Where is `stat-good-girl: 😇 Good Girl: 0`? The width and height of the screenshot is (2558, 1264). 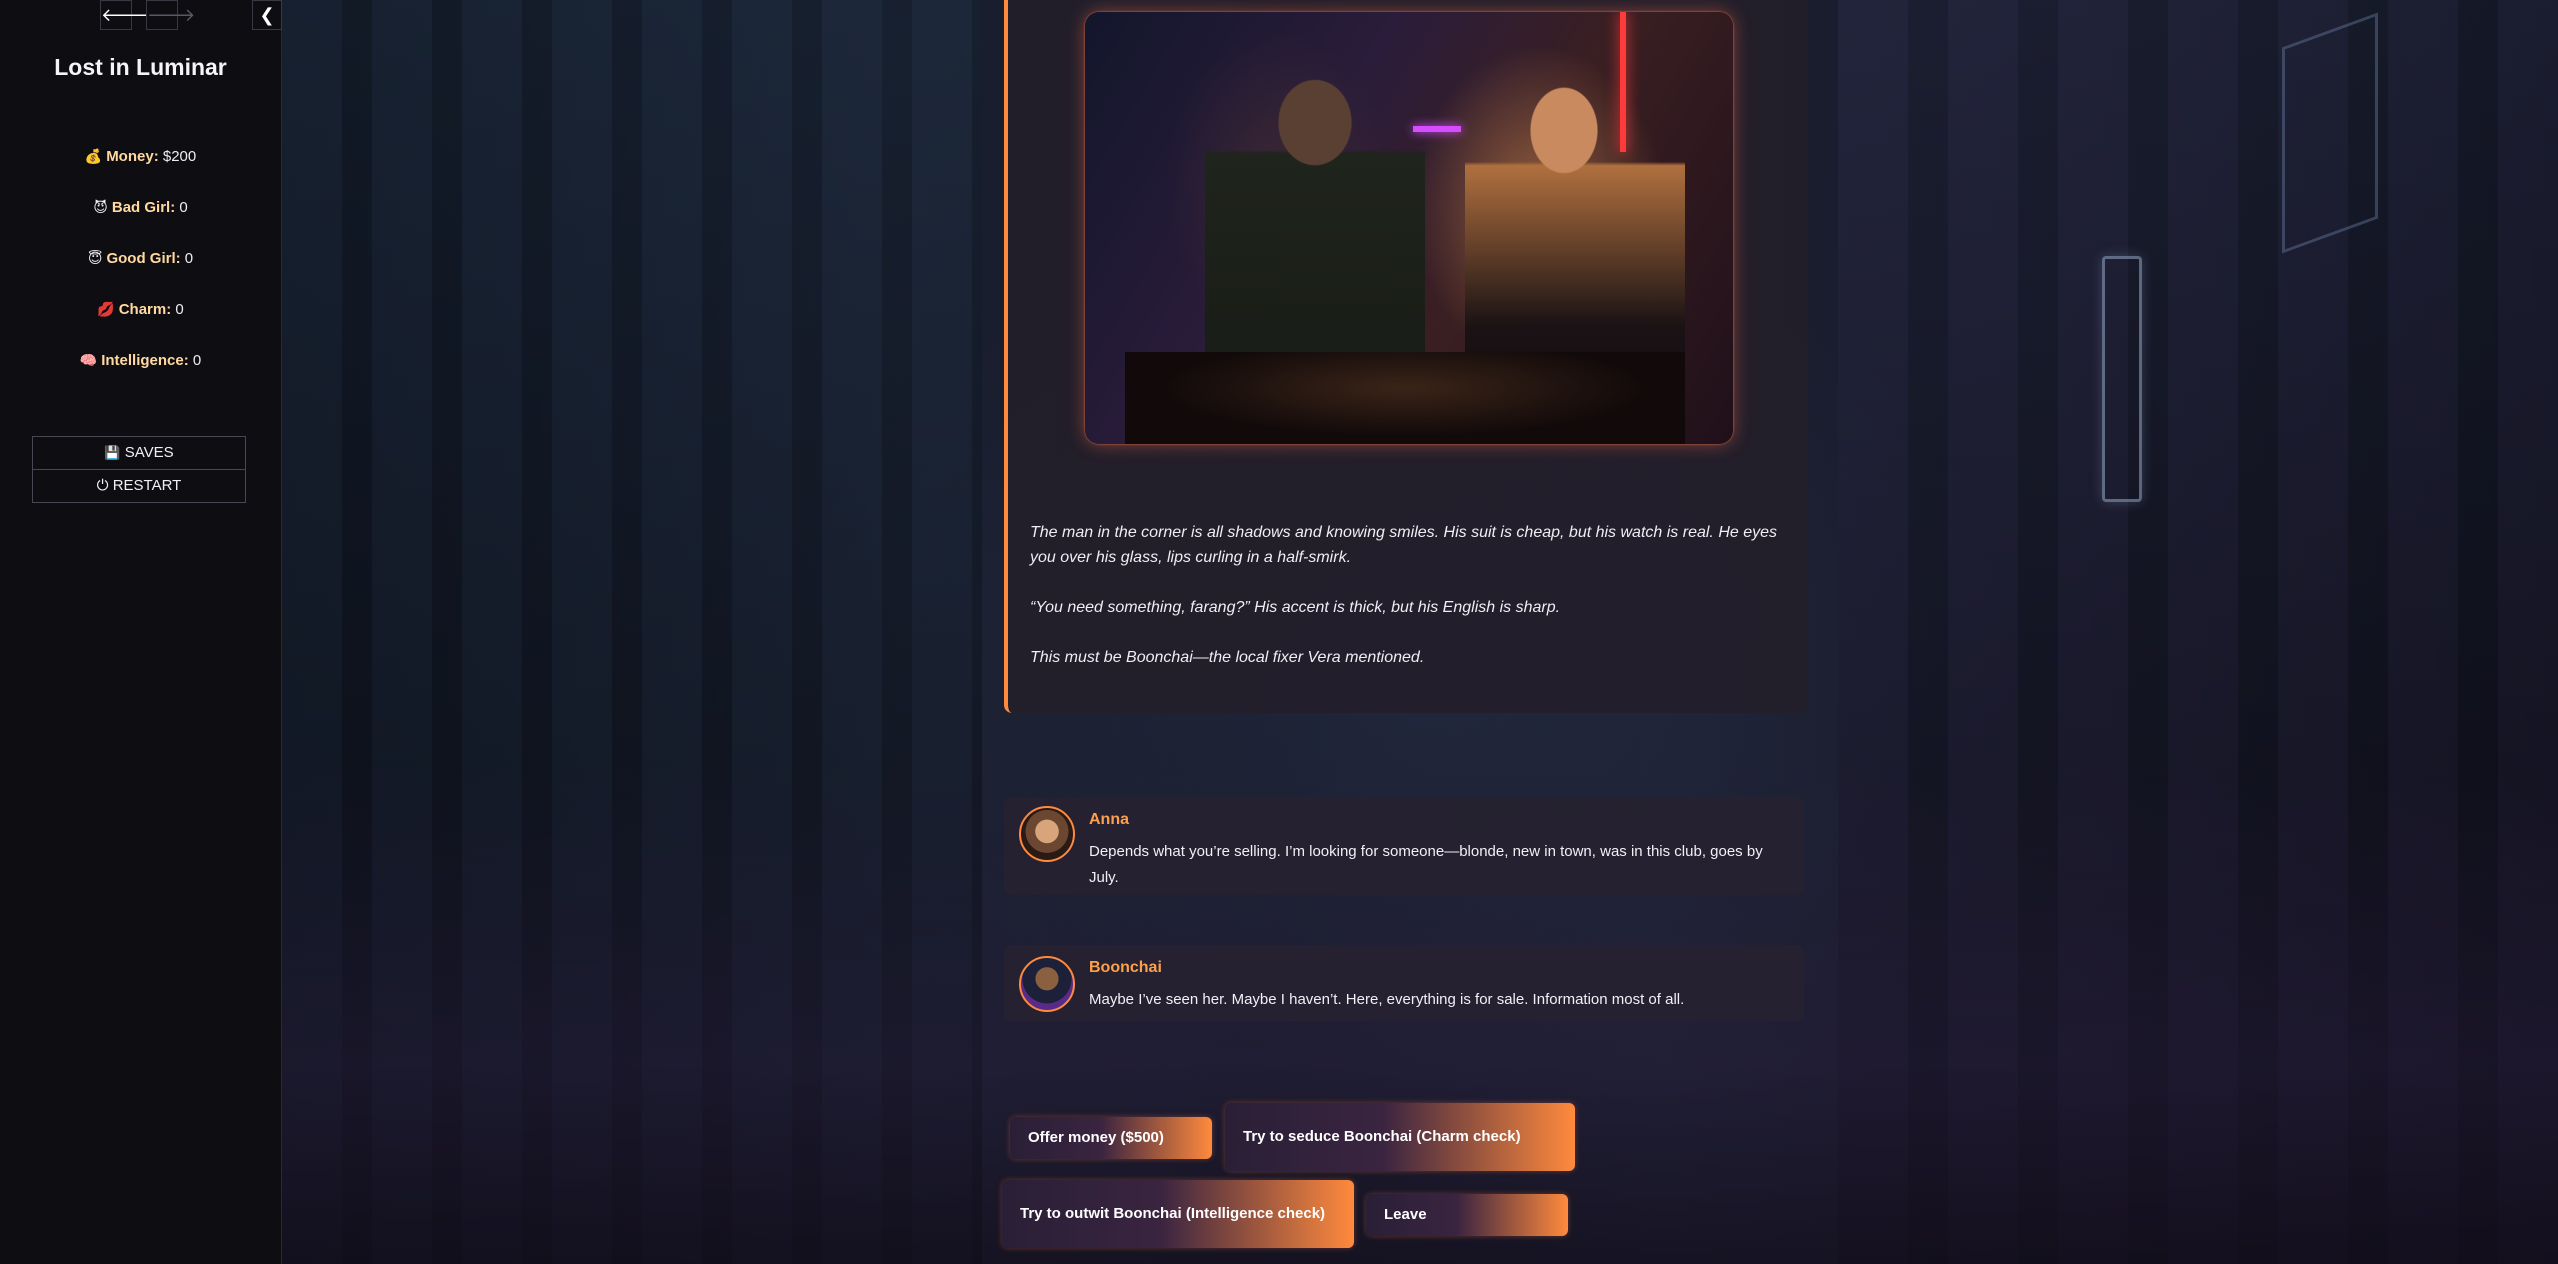 stat-good-girl: 😇 Good Girl: 0 is located at coordinates (140, 258).